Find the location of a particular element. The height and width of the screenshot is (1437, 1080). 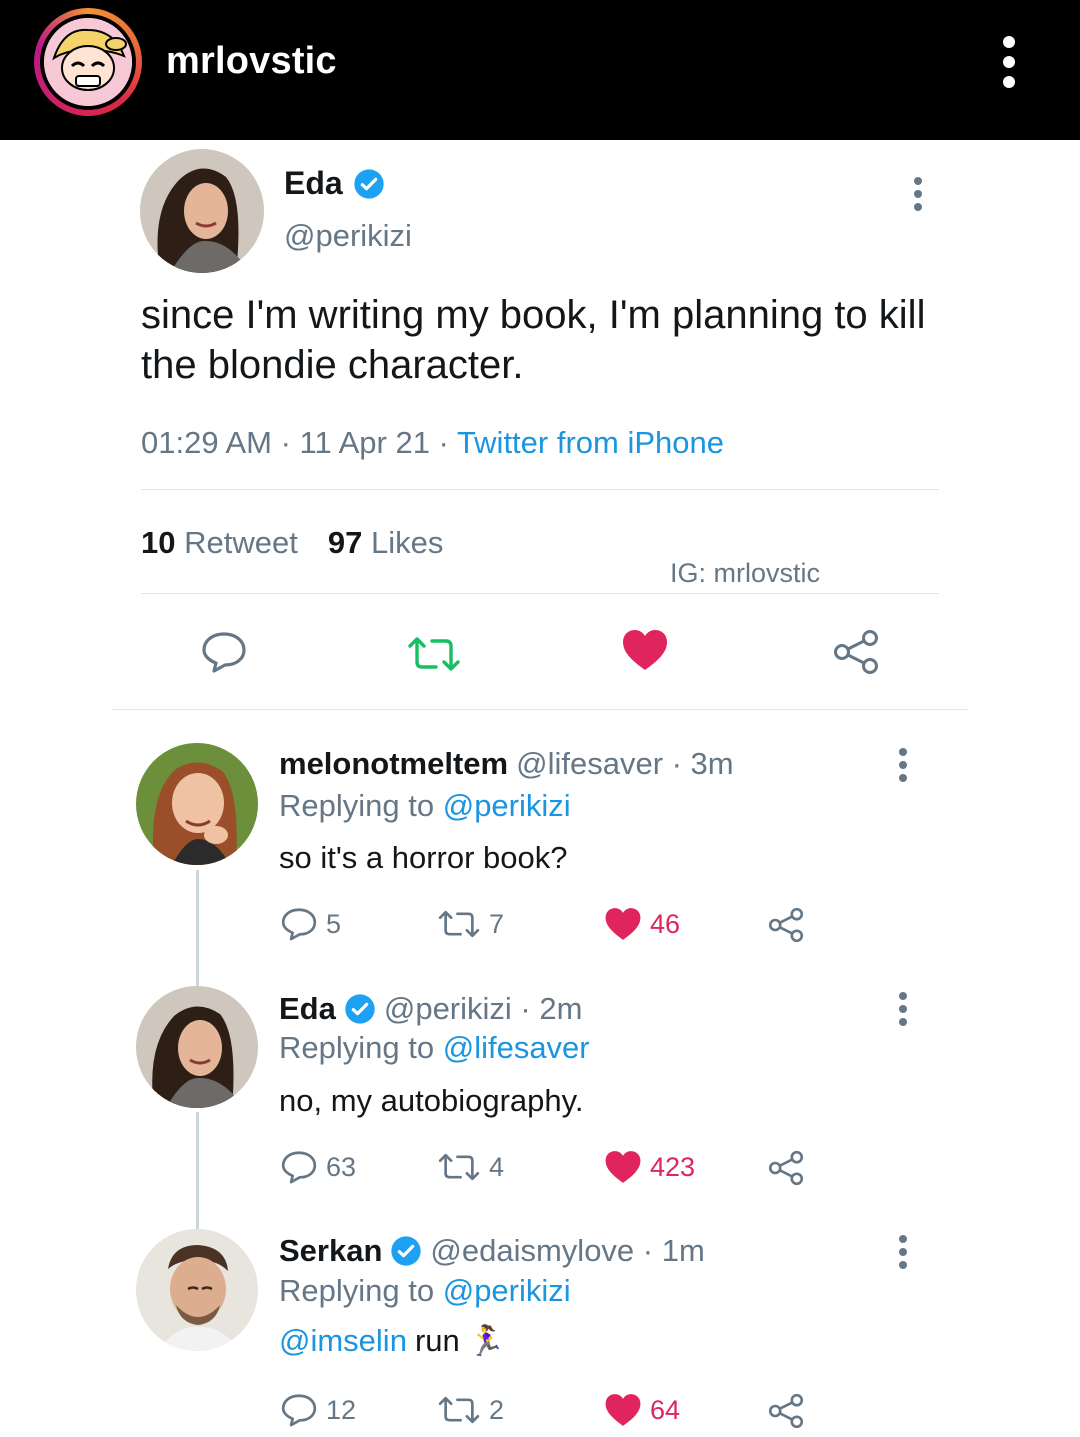

reply-comment-action: 12 is located at coordinates (318, 1410).